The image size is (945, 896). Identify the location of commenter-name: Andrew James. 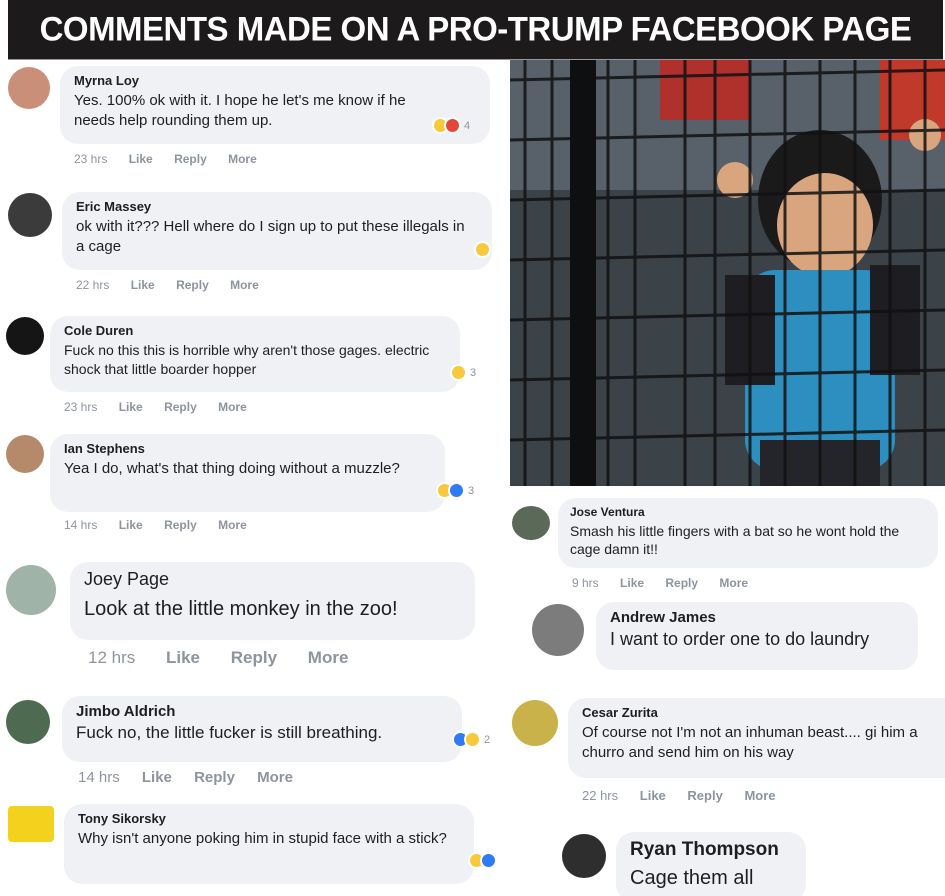
(757, 617).